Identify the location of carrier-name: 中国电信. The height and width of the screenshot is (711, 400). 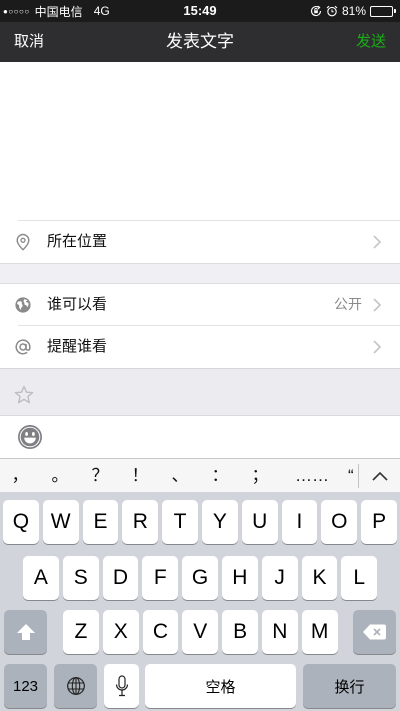
(58, 11).